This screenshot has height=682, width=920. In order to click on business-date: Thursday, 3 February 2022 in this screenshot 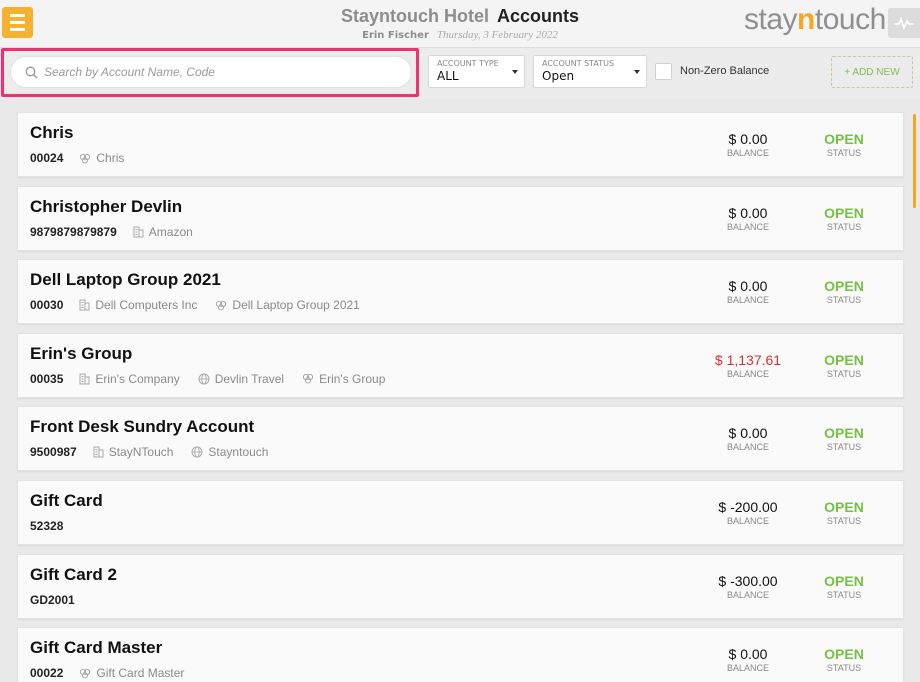, I will do `click(497, 35)`.